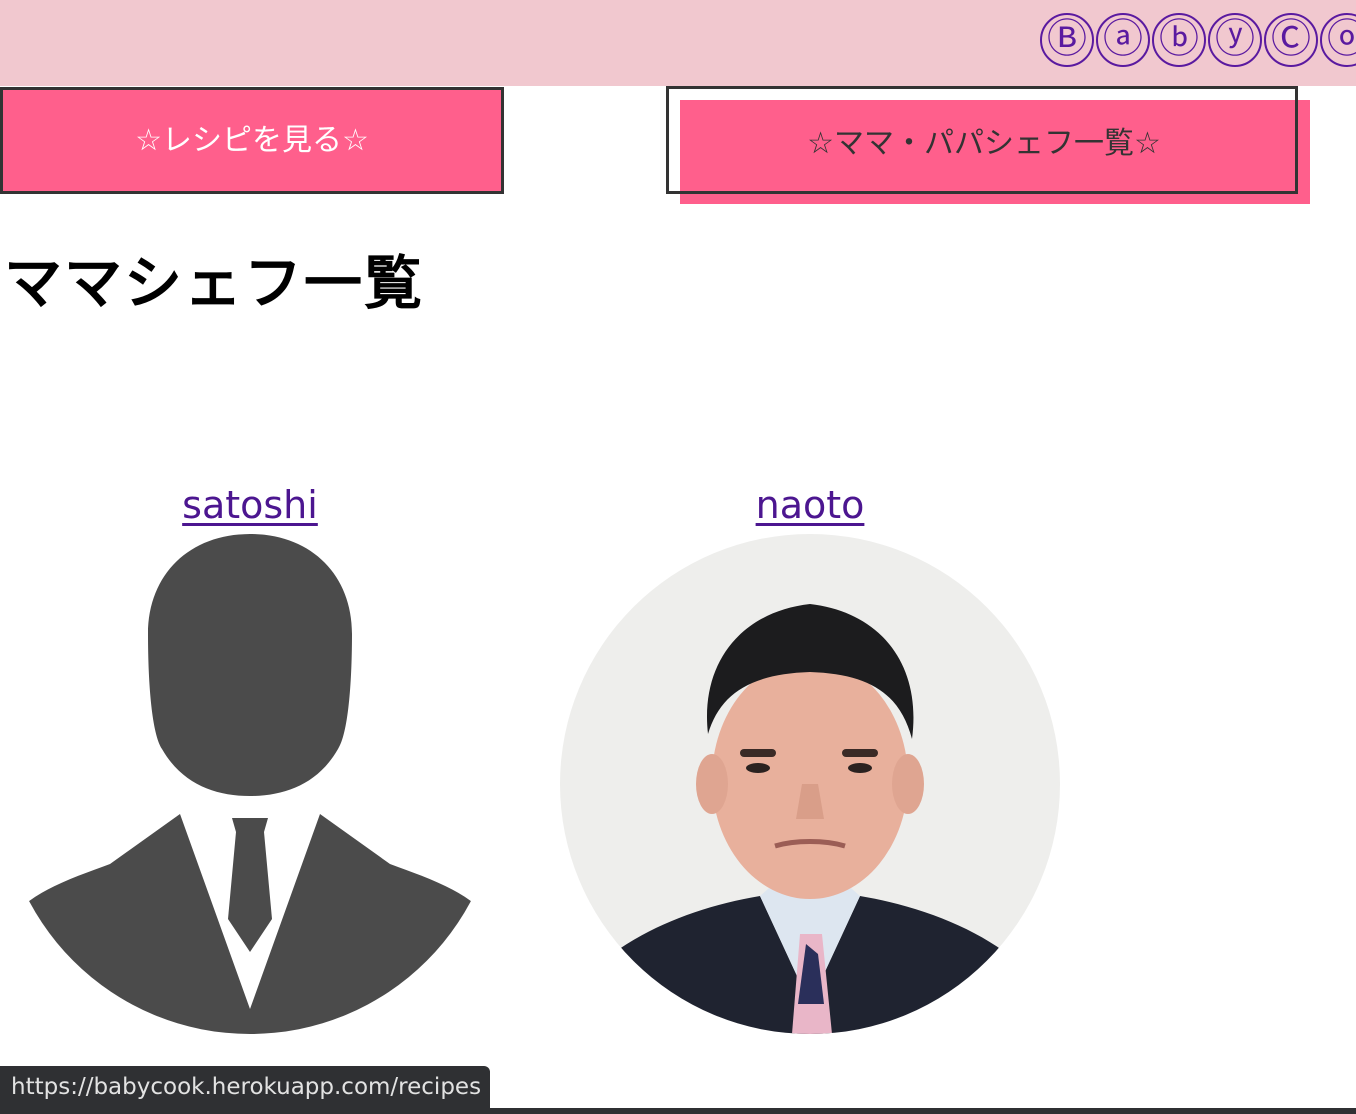 This screenshot has height=1114, width=1356. I want to click on logo-letter: Ⓑ, so click(1067, 40).